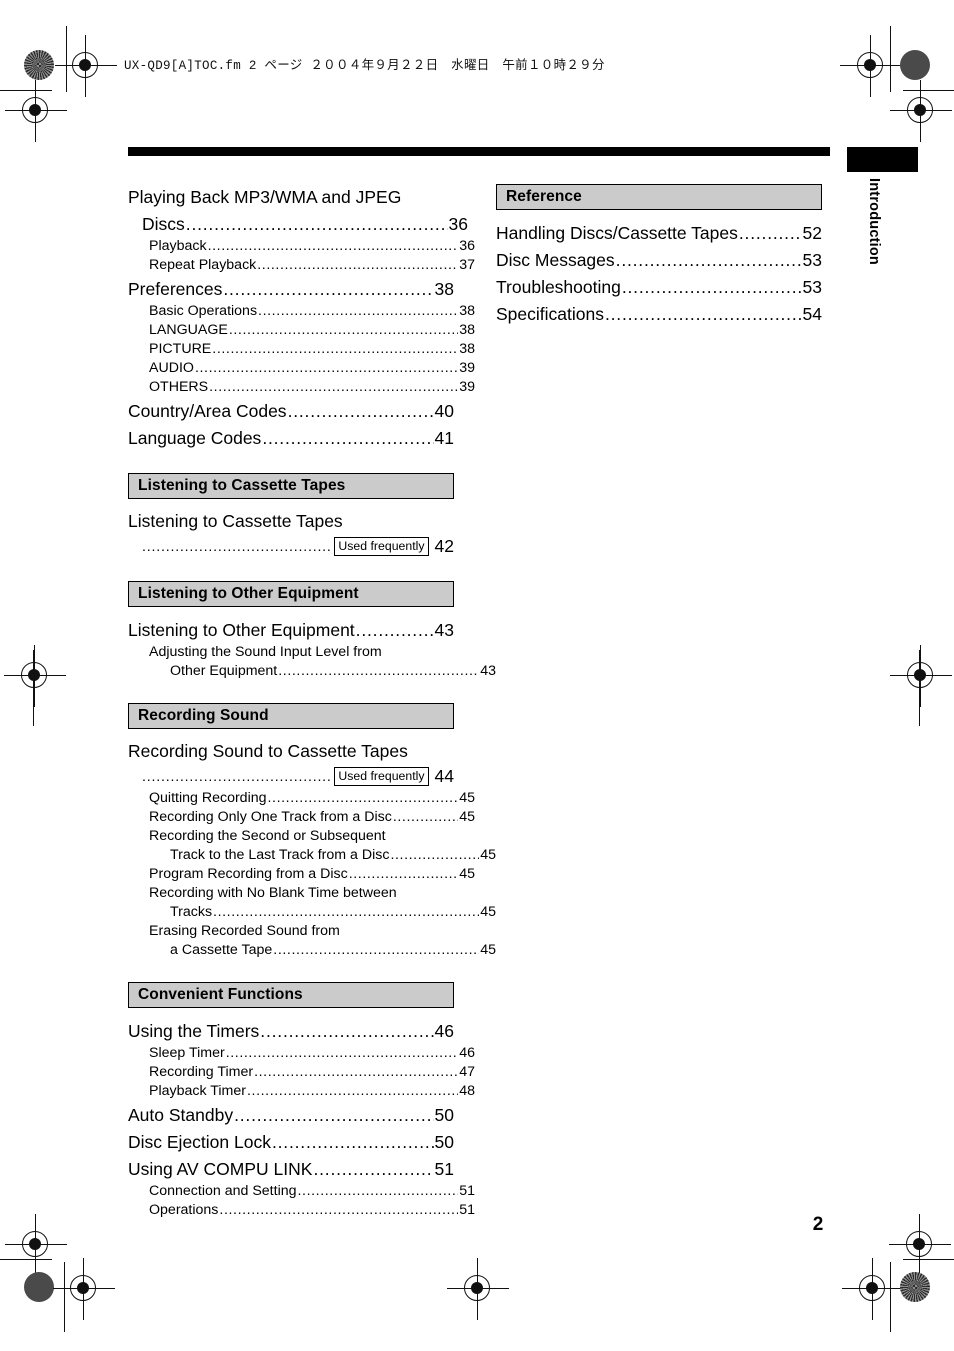 This screenshot has height=1351, width=954. Describe the element at coordinates (301, 311) in the screenshot. I see `toc-entry: Basic Operations 38` at that location.